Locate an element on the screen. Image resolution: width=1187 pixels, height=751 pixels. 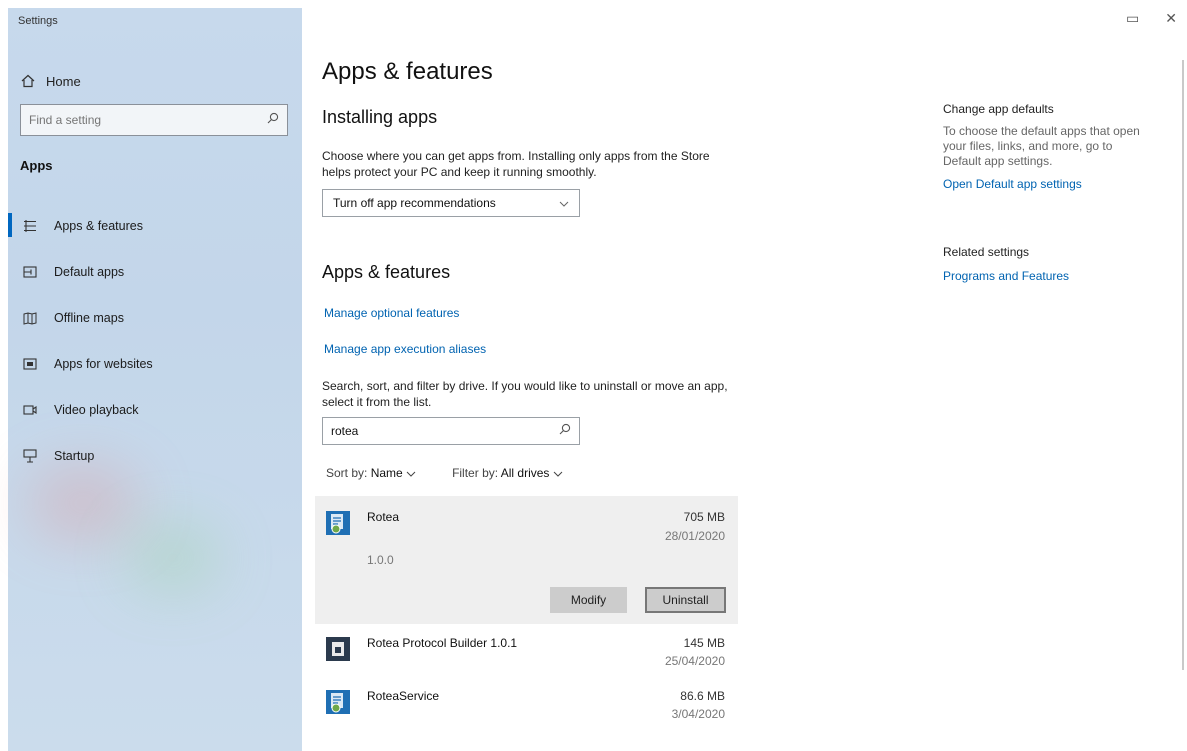
related-settings-heading: Related settings is located at coordinates (986, 252).